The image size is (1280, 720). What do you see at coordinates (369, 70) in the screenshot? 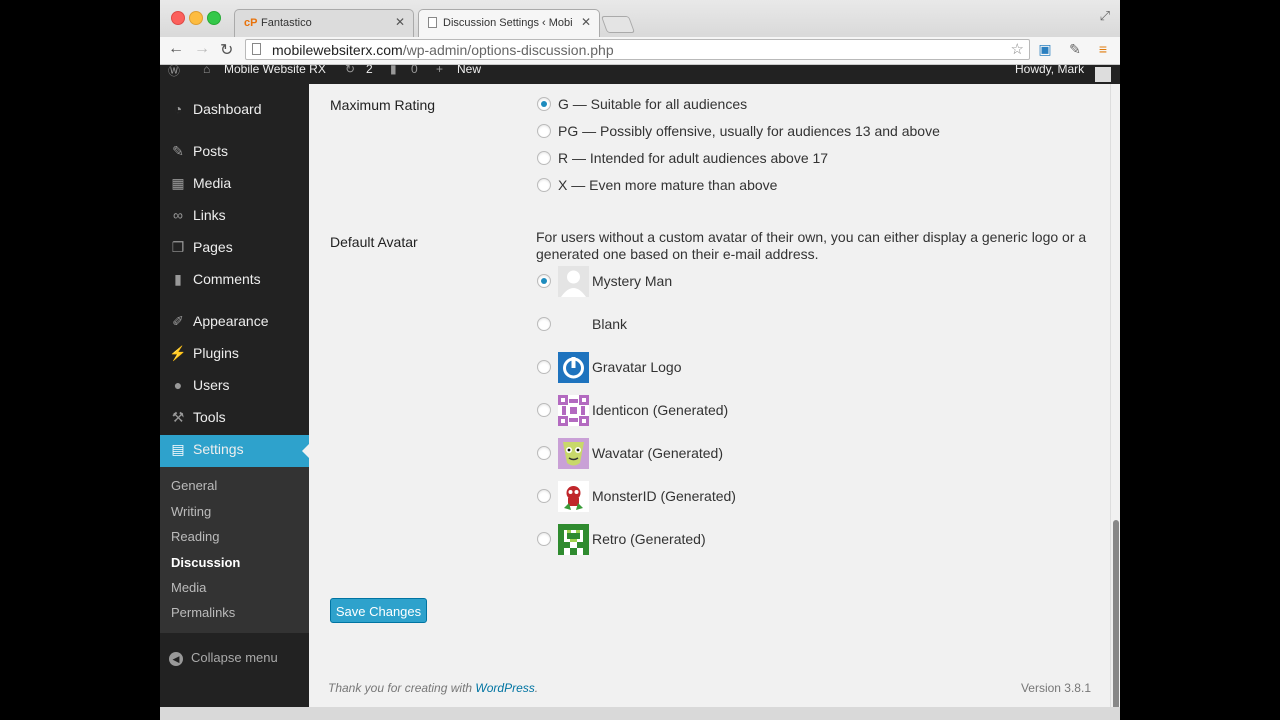
I see `updates-count: 2` at bounding box center [369, 70].